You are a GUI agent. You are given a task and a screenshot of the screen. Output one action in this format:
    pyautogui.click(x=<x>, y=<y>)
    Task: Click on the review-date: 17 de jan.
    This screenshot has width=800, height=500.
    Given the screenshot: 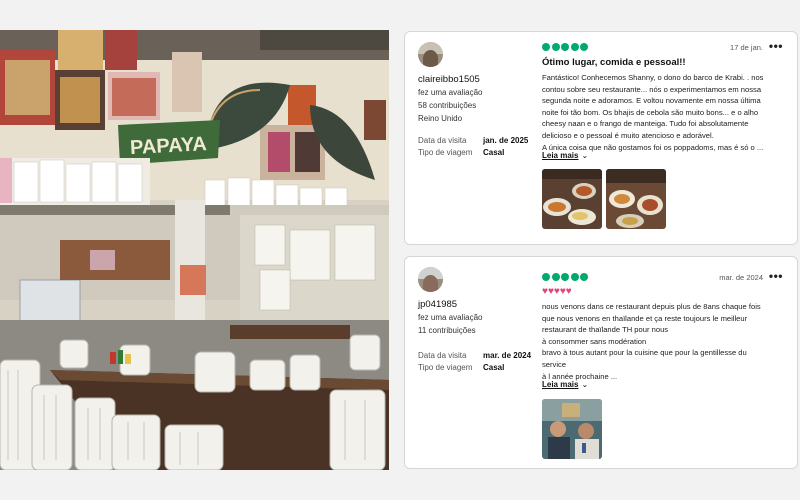 What is the action you would take?
    pyautogui.click(x=746, y=47)
    